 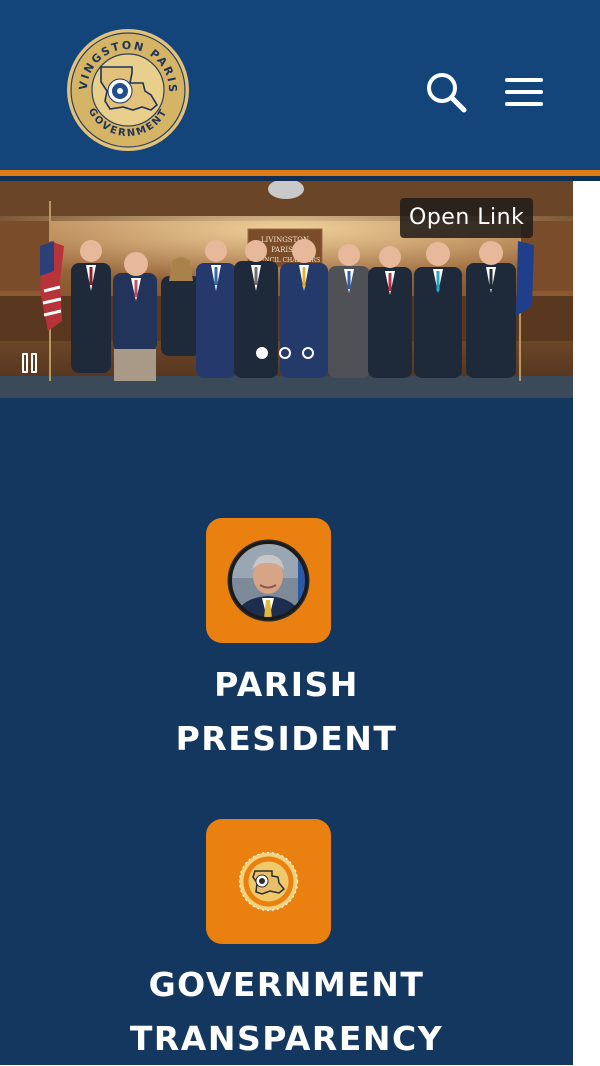 What do you see at coordinates (286, 1012) in the screenshot?
I see `government-transparency-label: GOVERNMENT TRANSPARENCY` at bounding box center [286, 1012].